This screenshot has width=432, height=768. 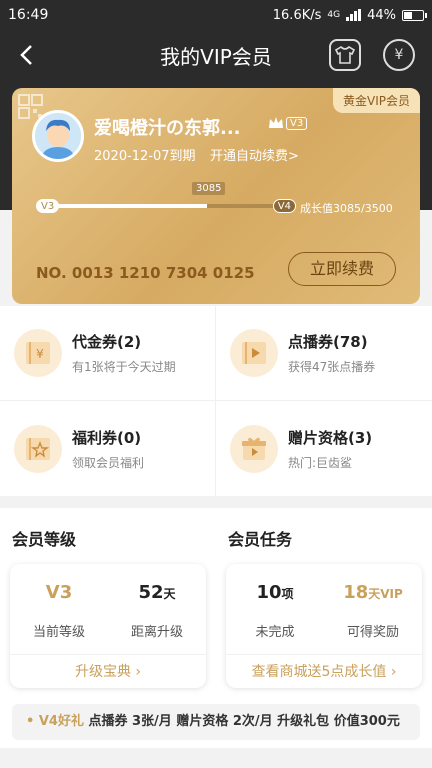 What do you see at coordinates (346, 208) in the screenshot?
I see `growth-value: 成长值3085/3500` at bounding box center [346, 208].